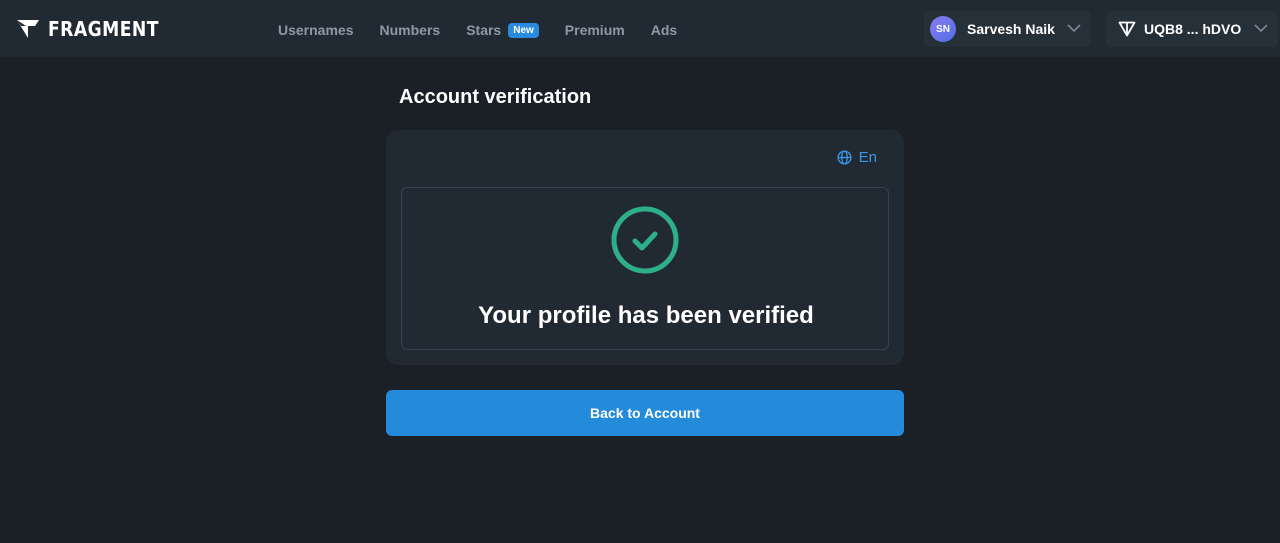  I want to click on nav-ads-label: Ads, so click(664, 30).